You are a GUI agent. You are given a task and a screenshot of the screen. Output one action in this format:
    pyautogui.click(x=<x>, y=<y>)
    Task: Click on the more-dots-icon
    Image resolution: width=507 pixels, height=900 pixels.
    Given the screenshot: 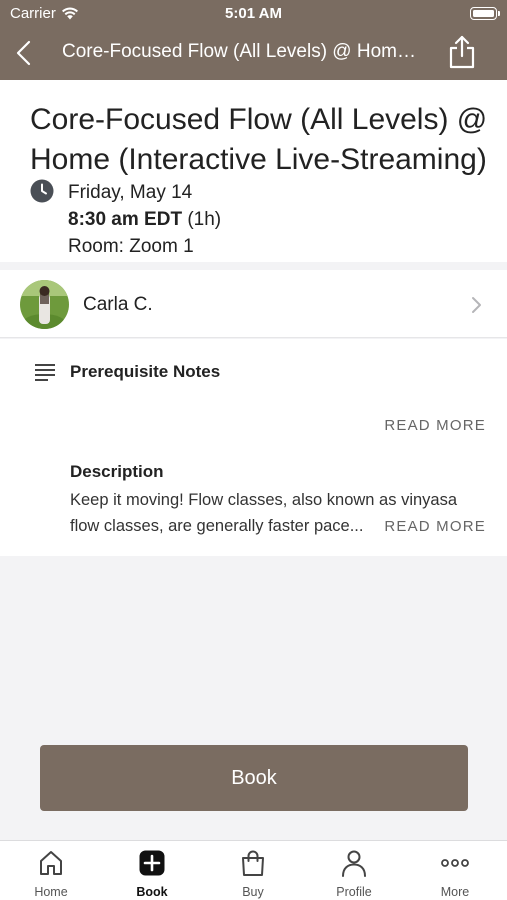 What is the action you would take?
    pyautogui.click(x=455, y=863)
    